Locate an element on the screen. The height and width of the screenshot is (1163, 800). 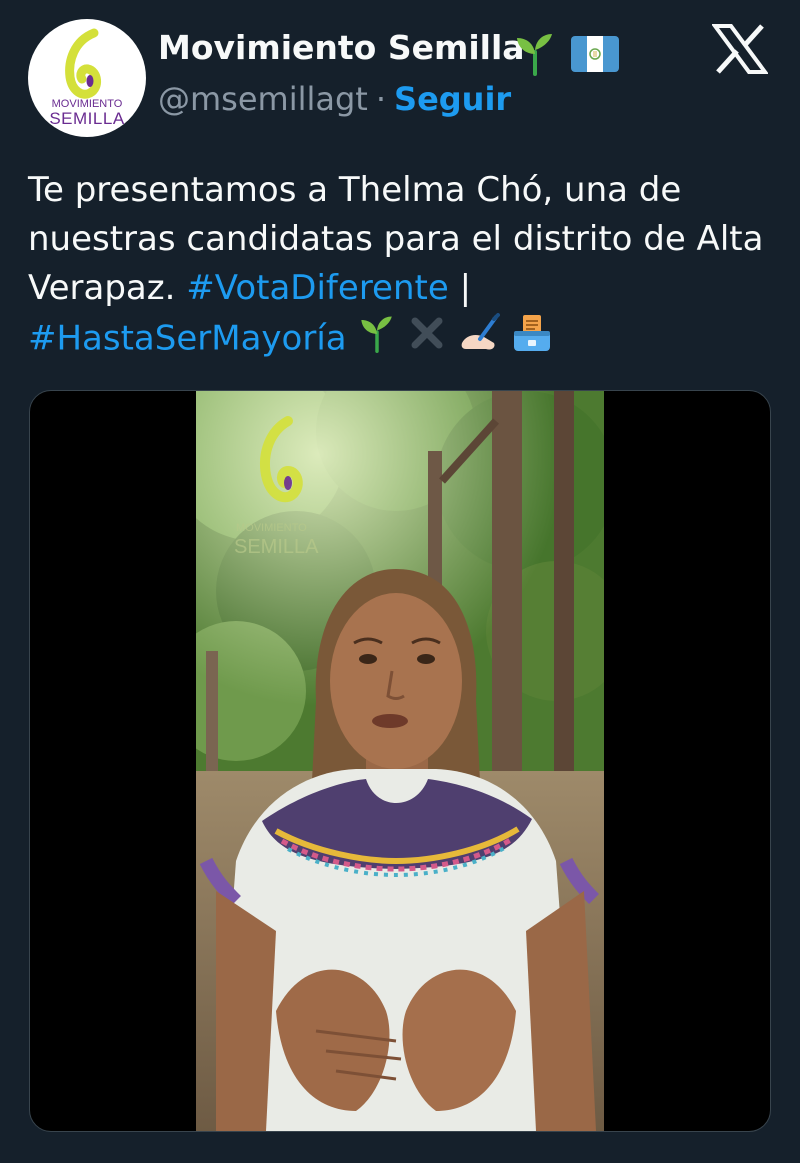
tweet-text-line: Verapaz. #VotaDiferente | is located at coordinates (403, 288).